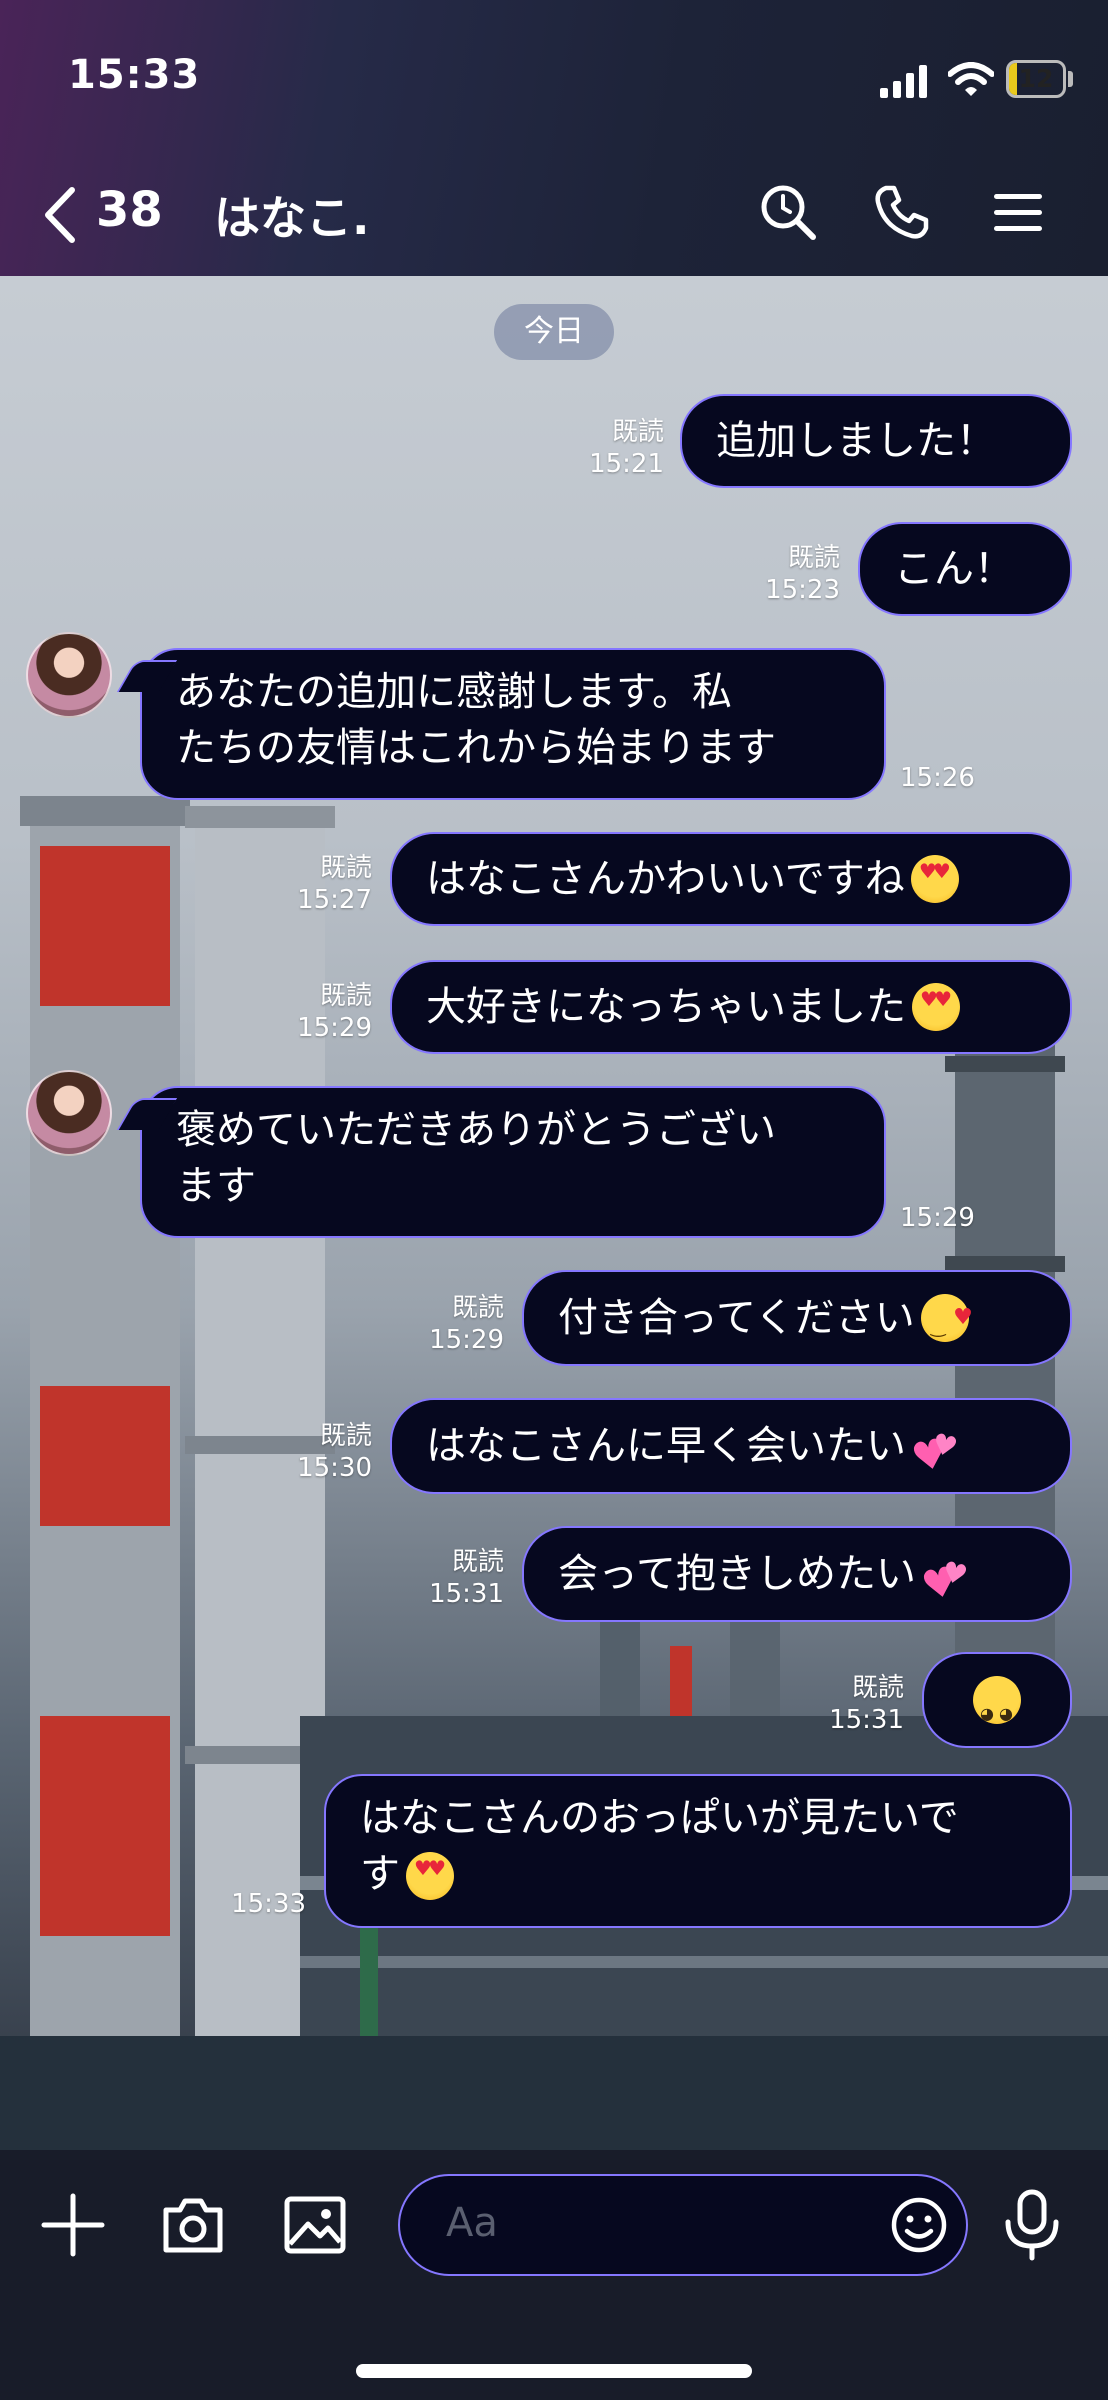 The height and width of the screenshot is (2400, 1108). I want to click on cellular-signal-icon, so click(903, 81).